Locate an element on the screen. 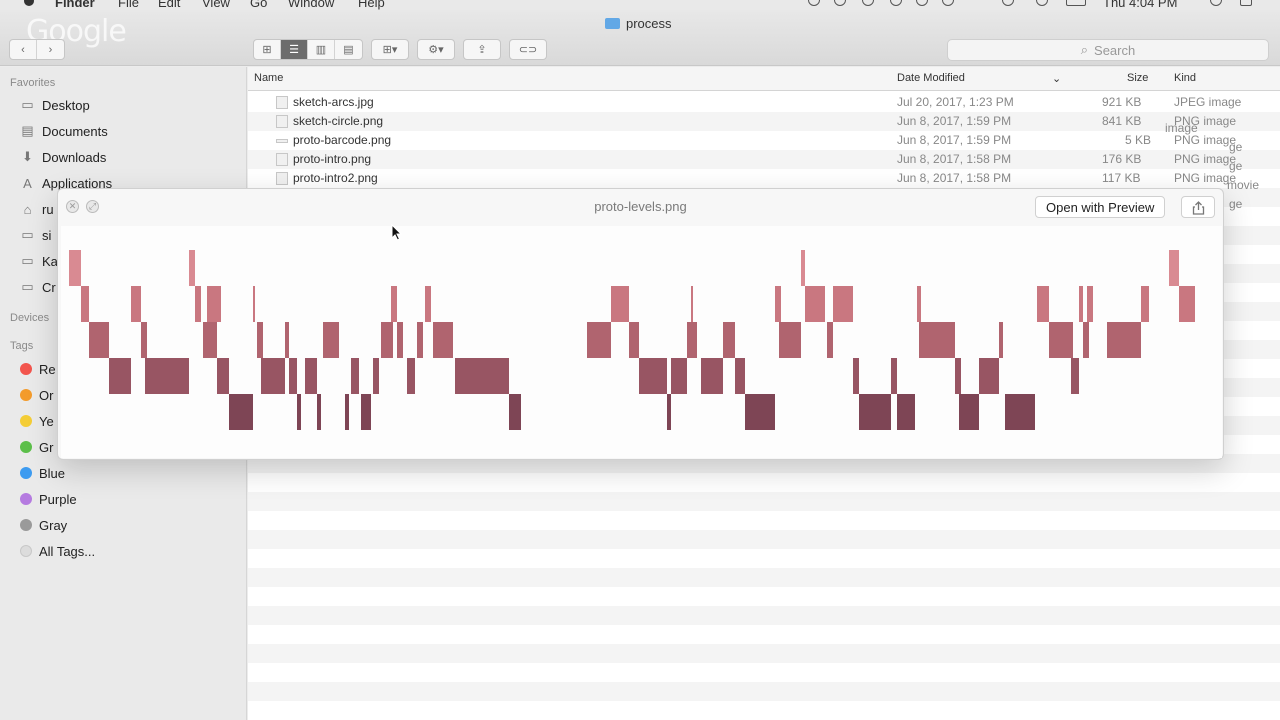  tag-label: Purple is located at coordinates (58, 499).